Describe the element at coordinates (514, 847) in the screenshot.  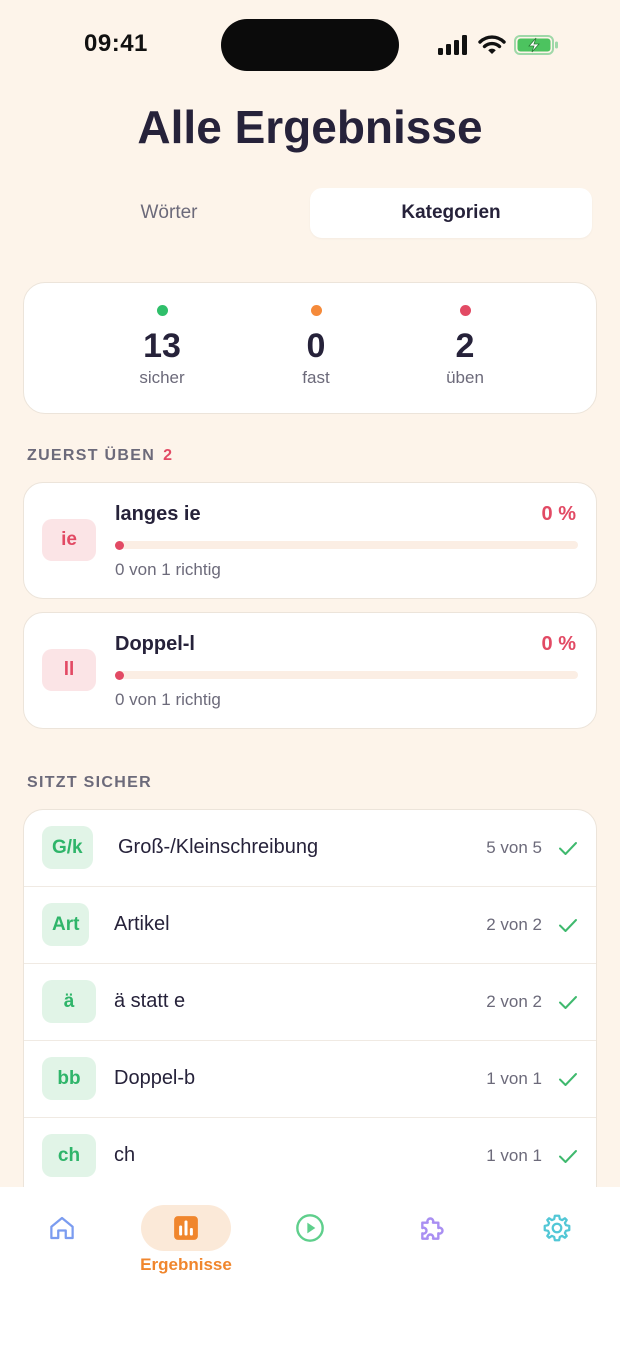
I see `category-count: 5 von 5` at that location.